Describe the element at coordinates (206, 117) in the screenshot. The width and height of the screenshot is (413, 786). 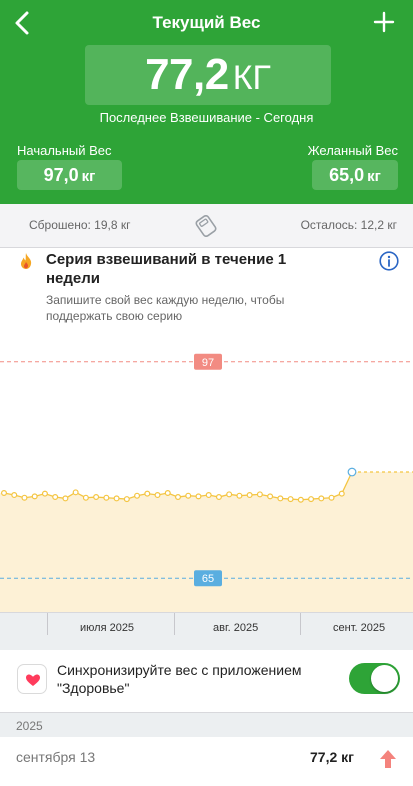
I see `last-weigh-in-label: Последнее Взвешивание - Сегодня` at that location.